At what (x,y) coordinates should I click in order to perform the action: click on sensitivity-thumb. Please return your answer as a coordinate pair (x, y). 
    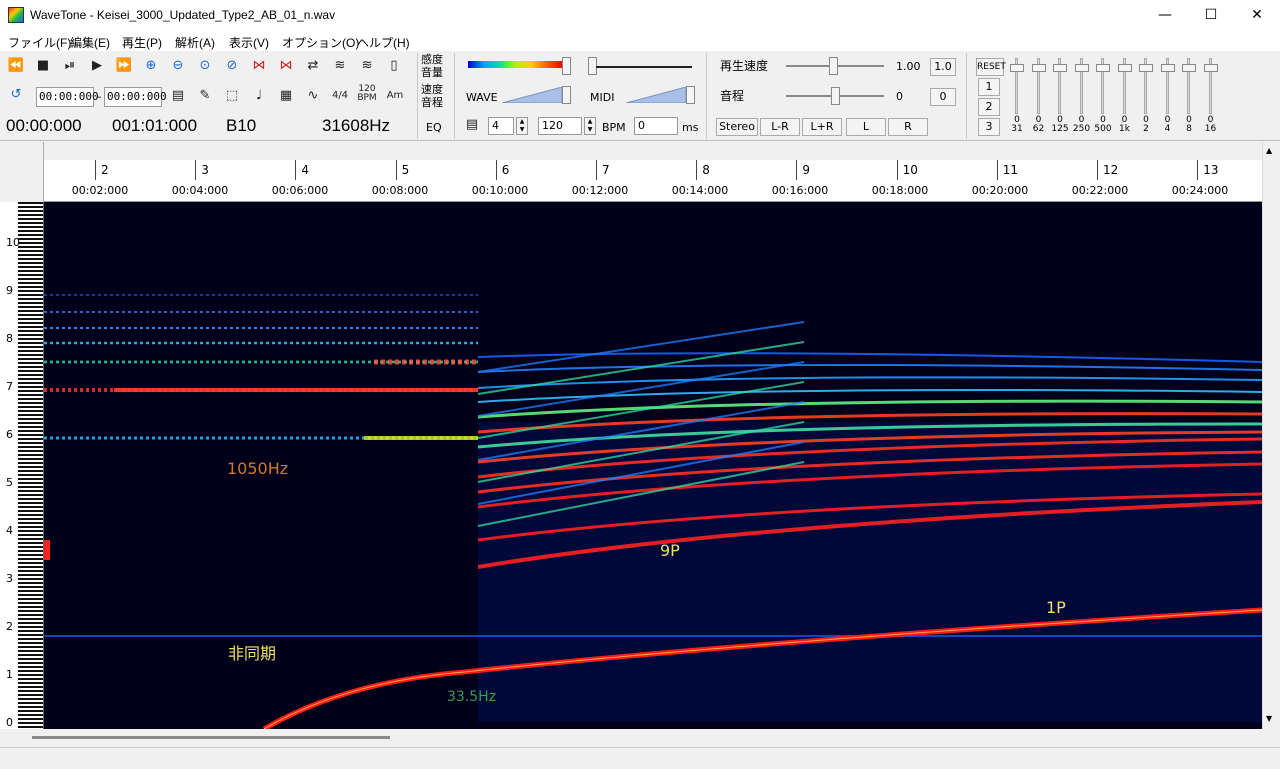
    Looking at the image, I should click on (566, 66).